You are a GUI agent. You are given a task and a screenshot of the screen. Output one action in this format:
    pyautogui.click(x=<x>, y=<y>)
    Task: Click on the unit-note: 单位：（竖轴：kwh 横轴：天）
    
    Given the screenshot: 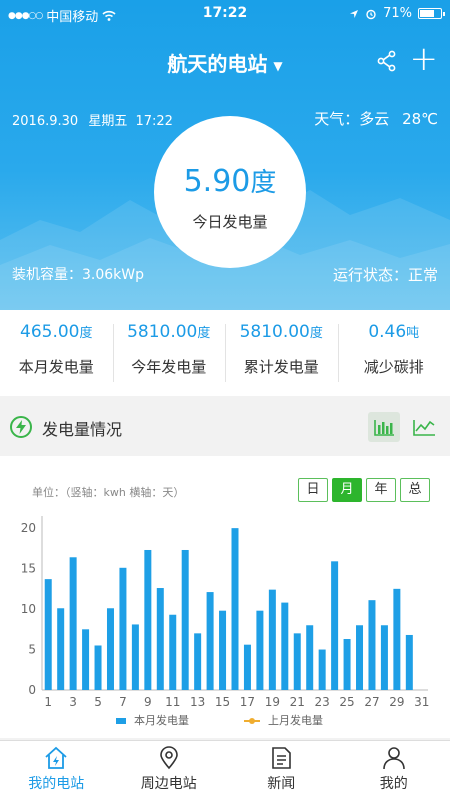 What is the action you would take?
    pyautogui.click(x=108, y=492)
    